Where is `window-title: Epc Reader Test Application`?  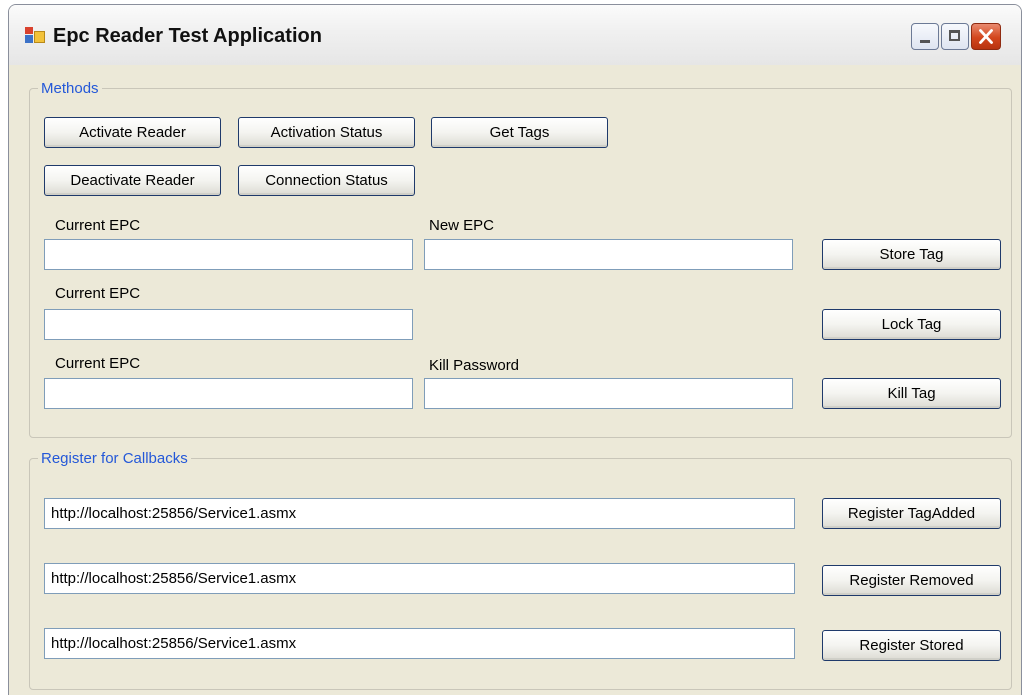 window-title: Epc Reader Test Application is located at coordinates (187, 36).